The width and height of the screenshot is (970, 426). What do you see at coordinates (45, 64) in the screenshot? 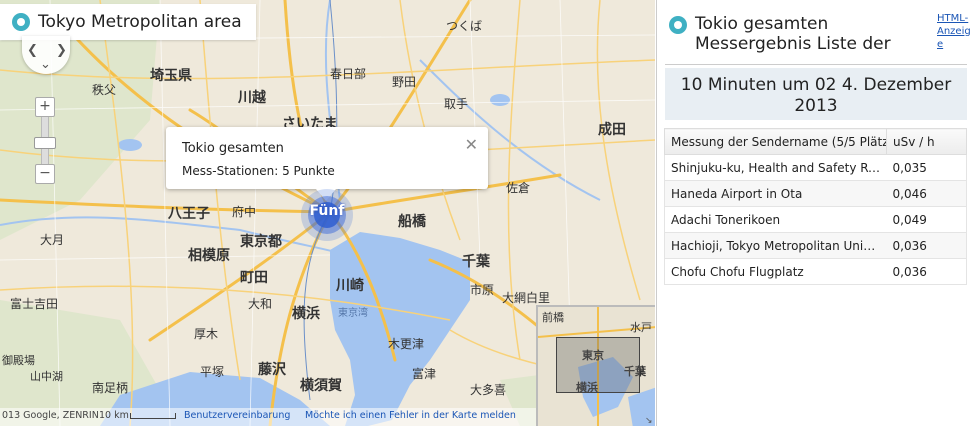
I see `pan-down-icon: ⌄` at bounding box center [45, 64].